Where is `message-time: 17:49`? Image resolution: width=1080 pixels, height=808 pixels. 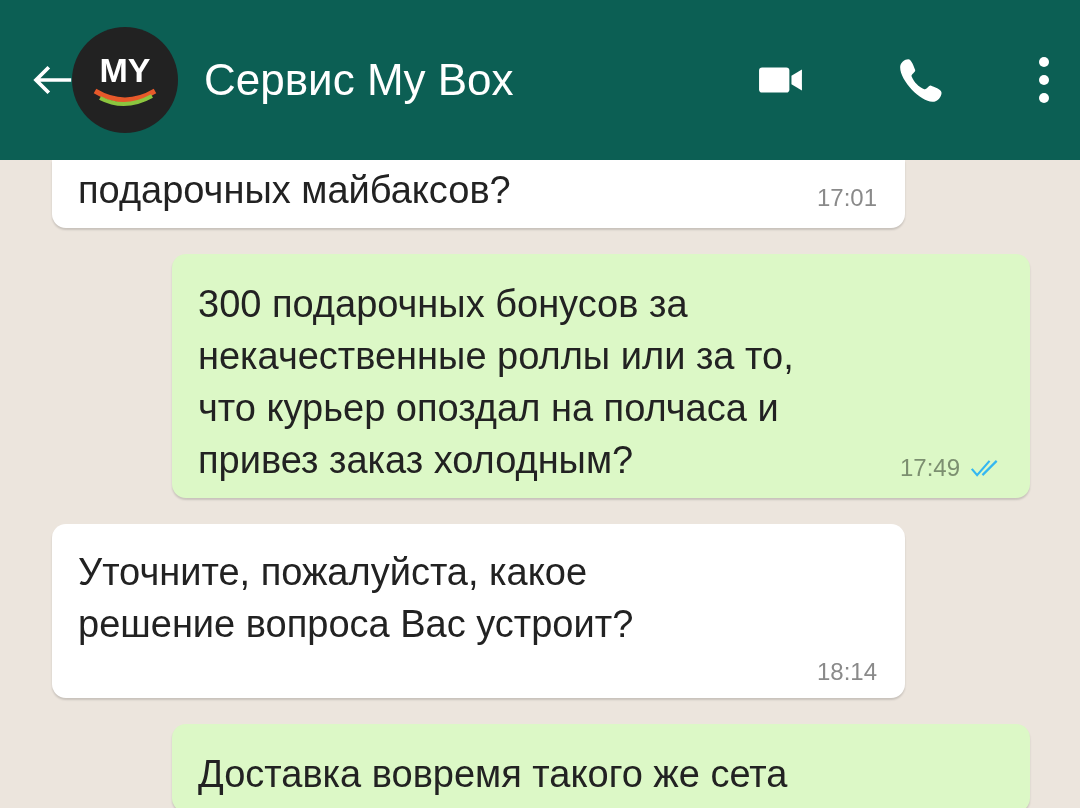
message-time: 17:49 is located at coordinates (929, 468).